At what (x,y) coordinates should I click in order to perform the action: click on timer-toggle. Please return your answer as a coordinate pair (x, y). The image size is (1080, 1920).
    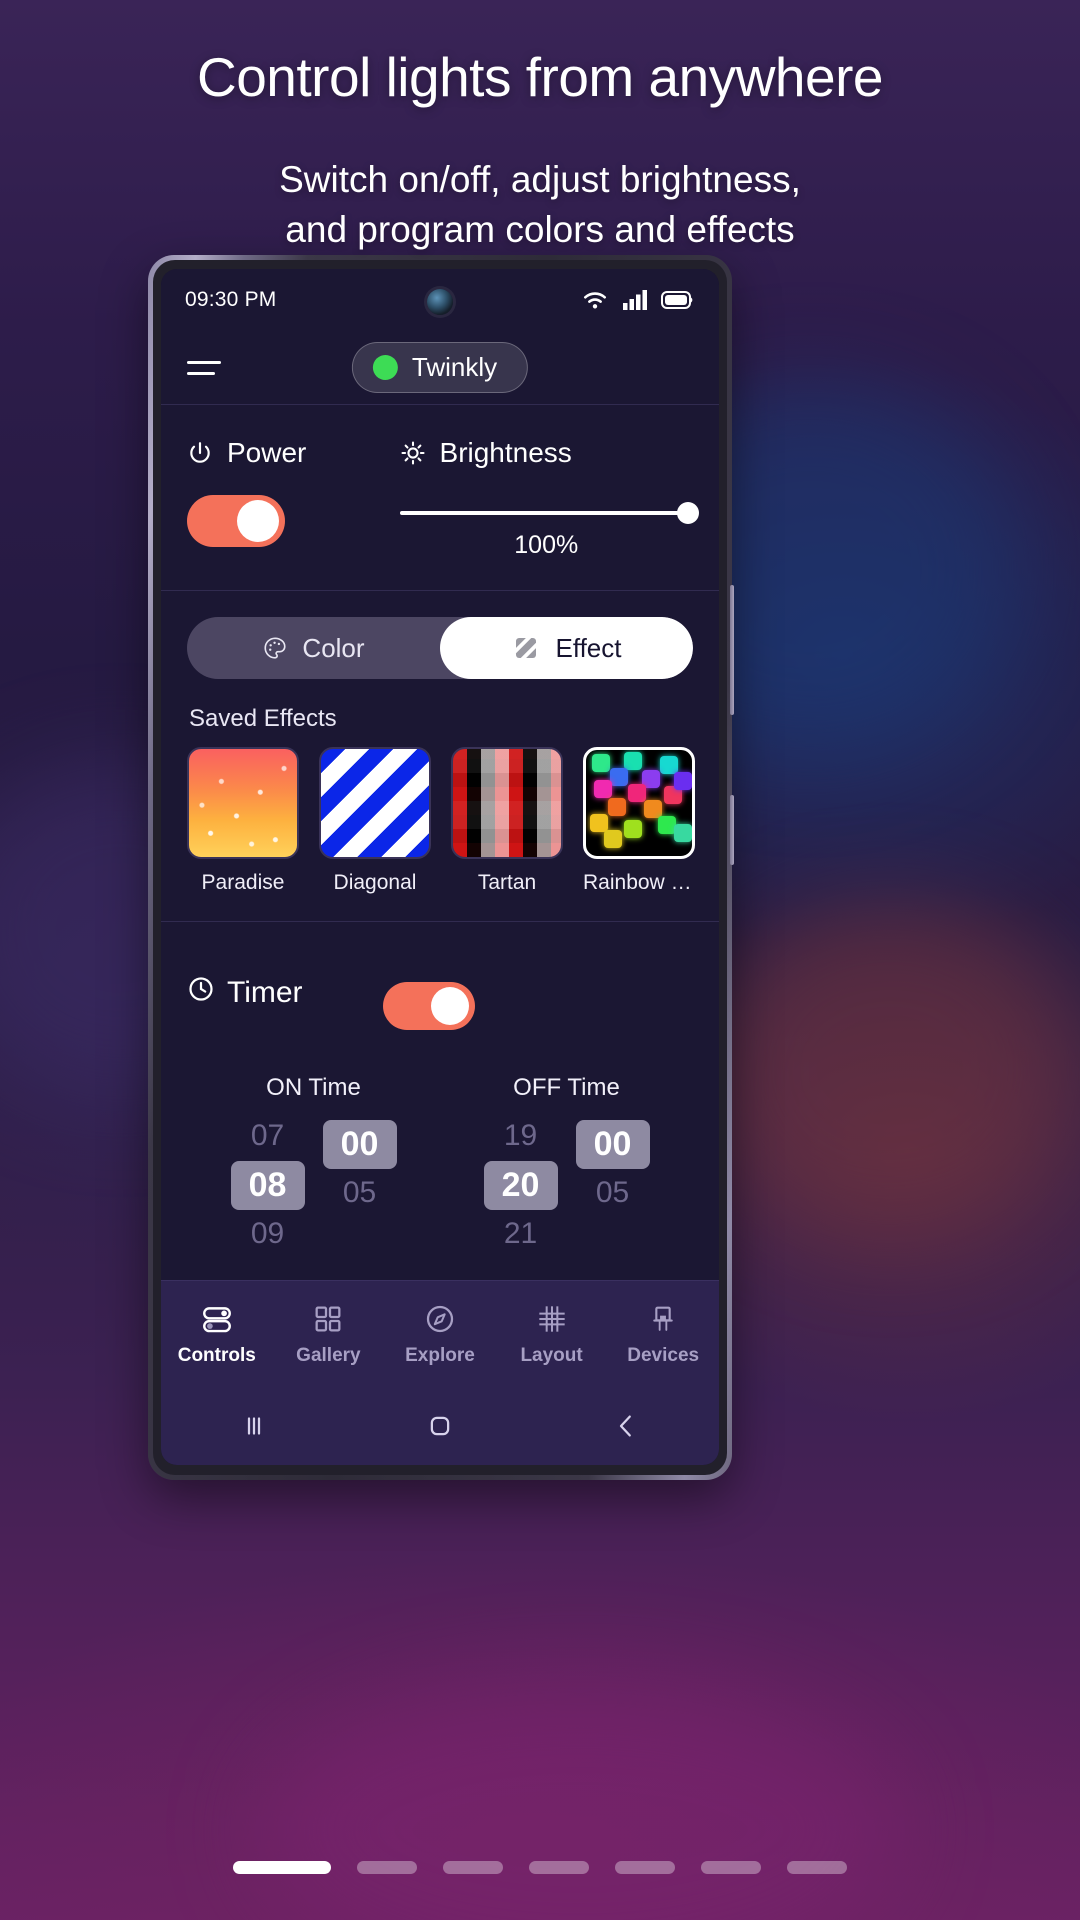
    Looking at the image, I should click on (428, 1006).